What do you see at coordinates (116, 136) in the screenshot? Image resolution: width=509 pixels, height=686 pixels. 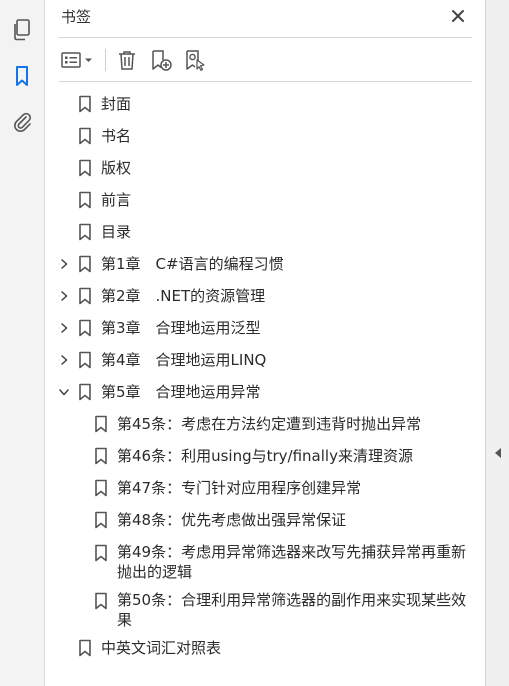 I see `bookmark-label: 书名` at bounding box center [116, 136].